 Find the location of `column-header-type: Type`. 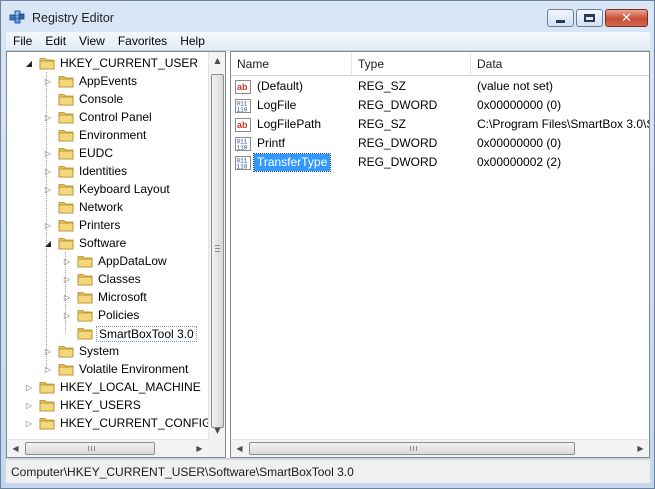

column-header-type: Type is located at coordinates (411, 64).